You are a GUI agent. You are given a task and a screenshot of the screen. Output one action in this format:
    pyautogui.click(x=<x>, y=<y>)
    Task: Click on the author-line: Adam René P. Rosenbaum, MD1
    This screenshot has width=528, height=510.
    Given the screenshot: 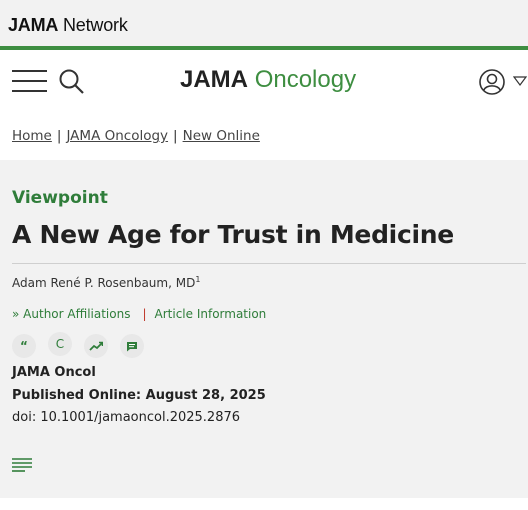 What is the action you would take?
    pyautogui.click(x=106, y=282)
    